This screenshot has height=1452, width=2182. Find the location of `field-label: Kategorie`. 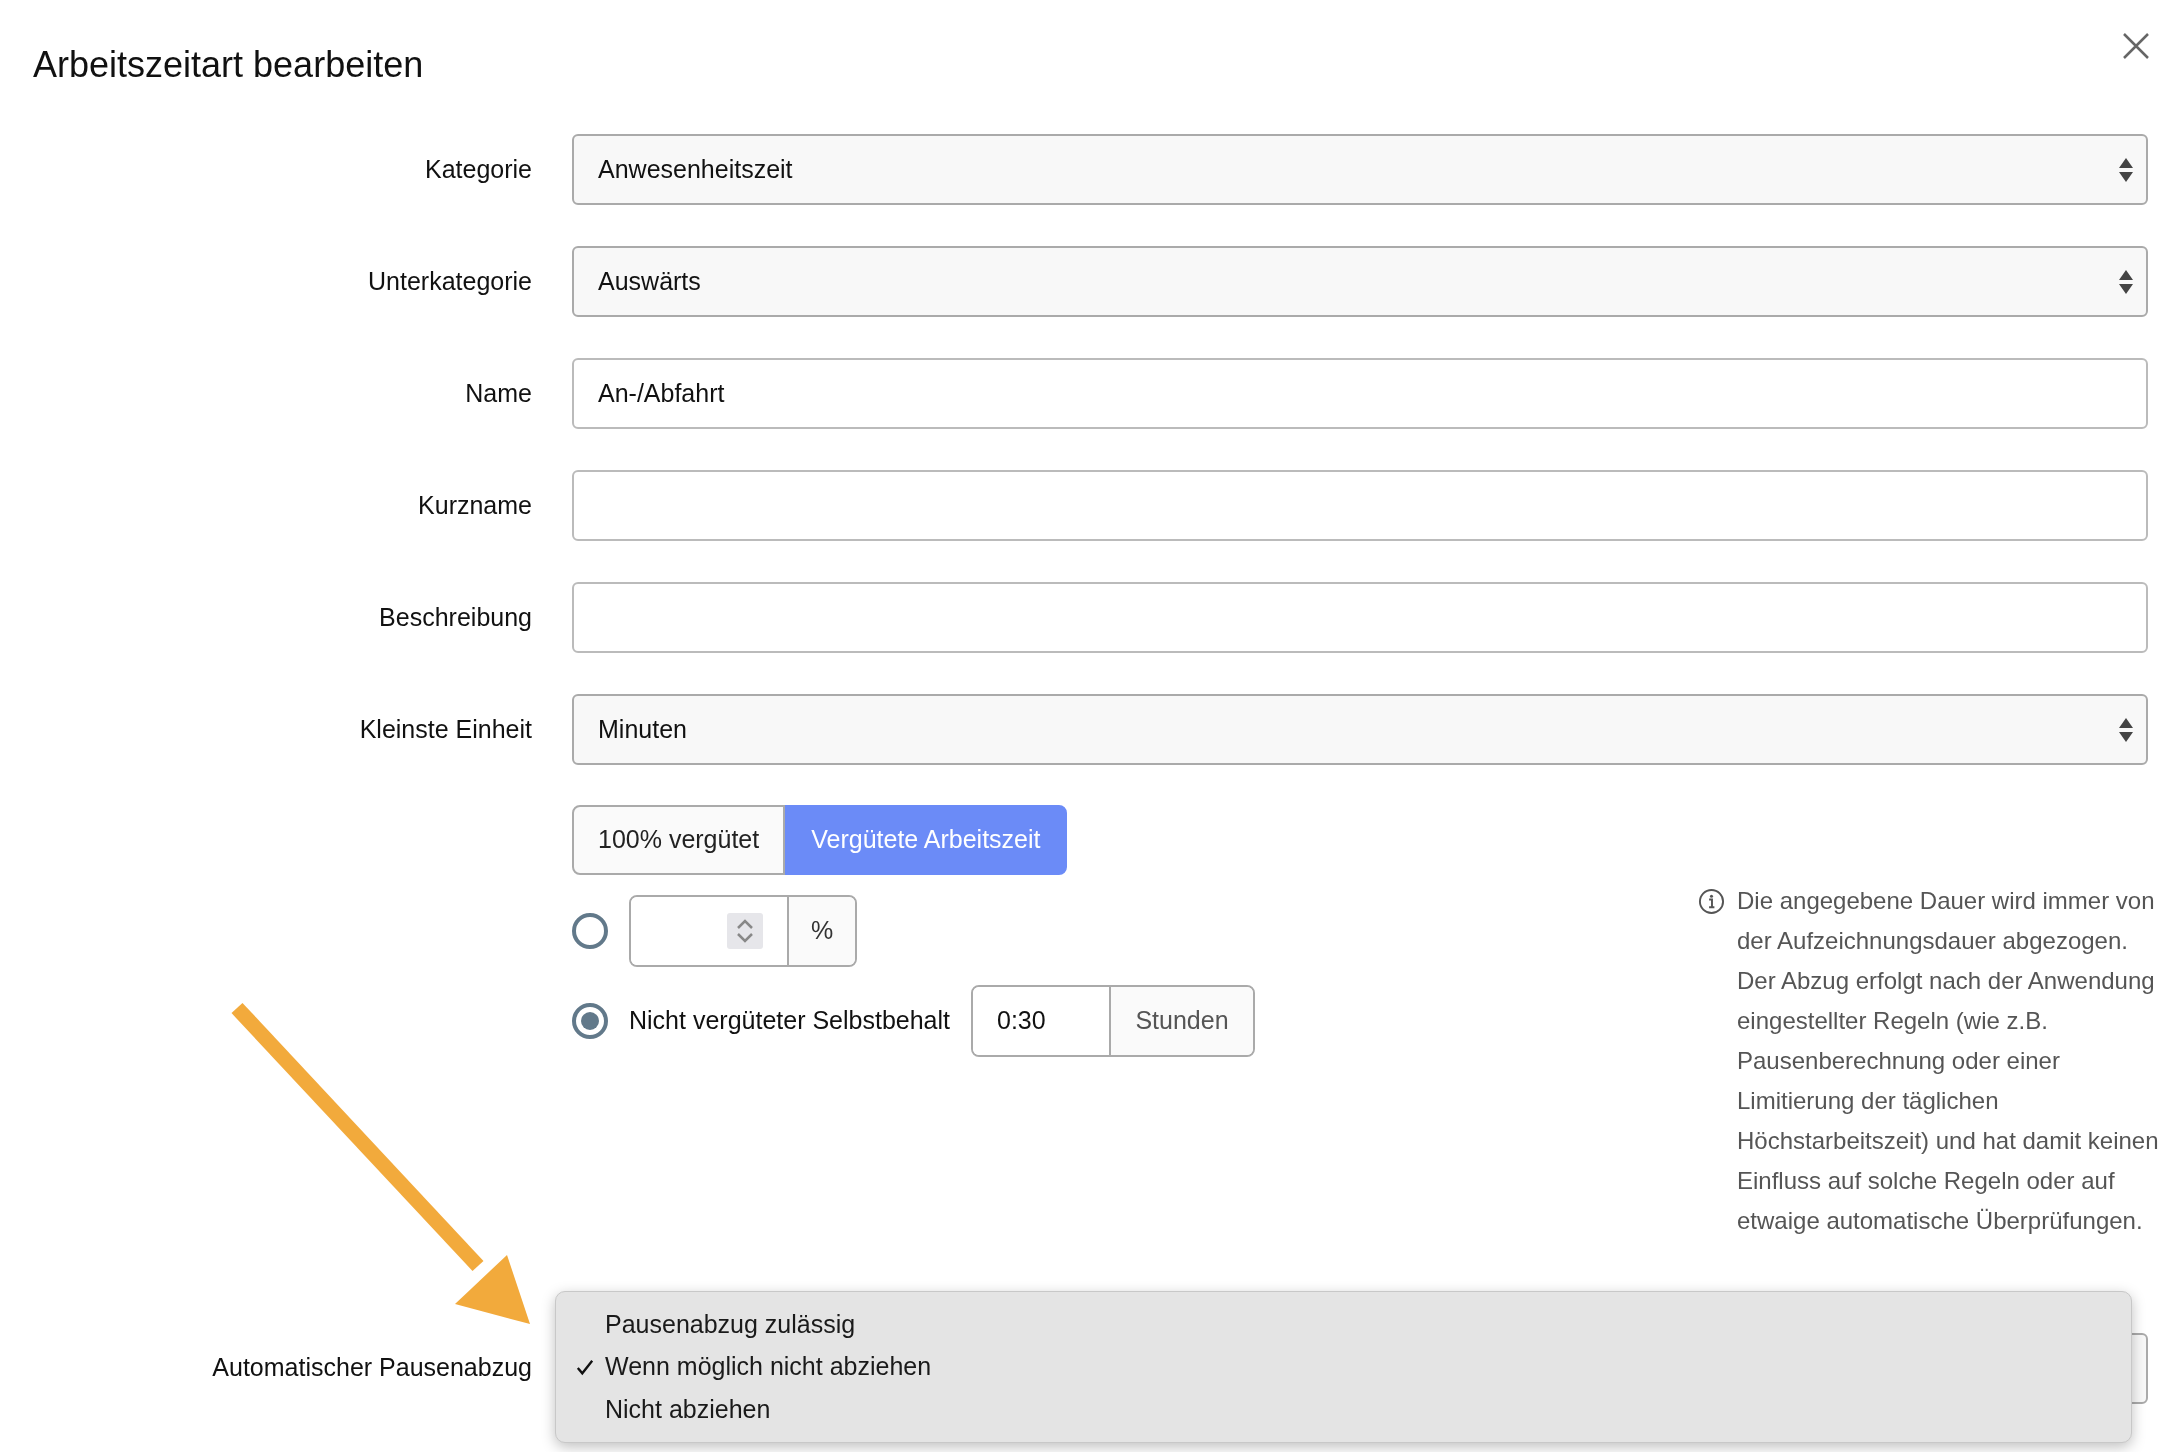

field-label: Kategorie is located at coordinates (477, 169).